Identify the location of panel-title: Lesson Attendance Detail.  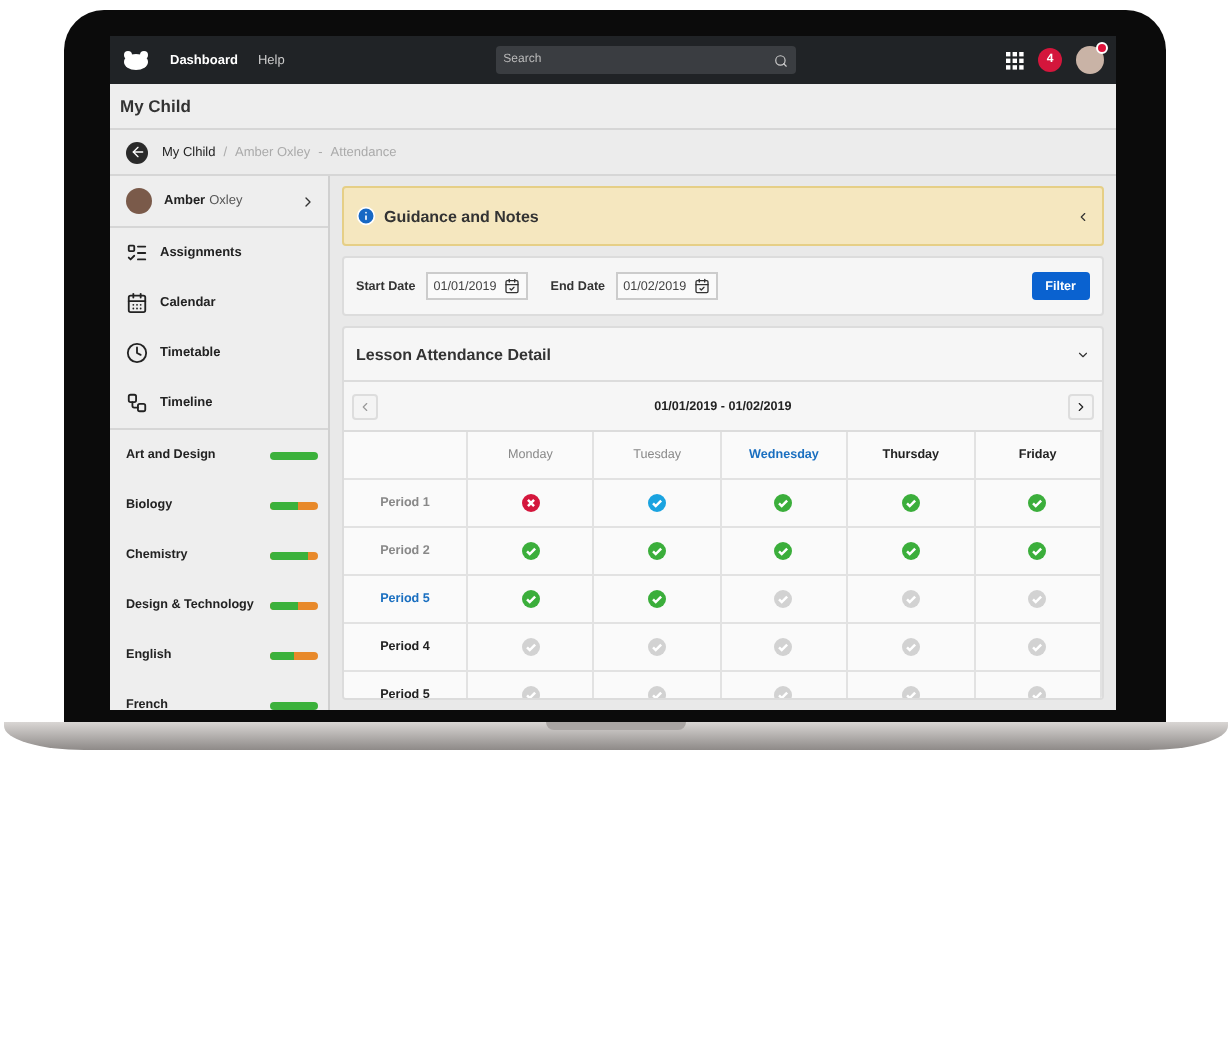
(454, 354).